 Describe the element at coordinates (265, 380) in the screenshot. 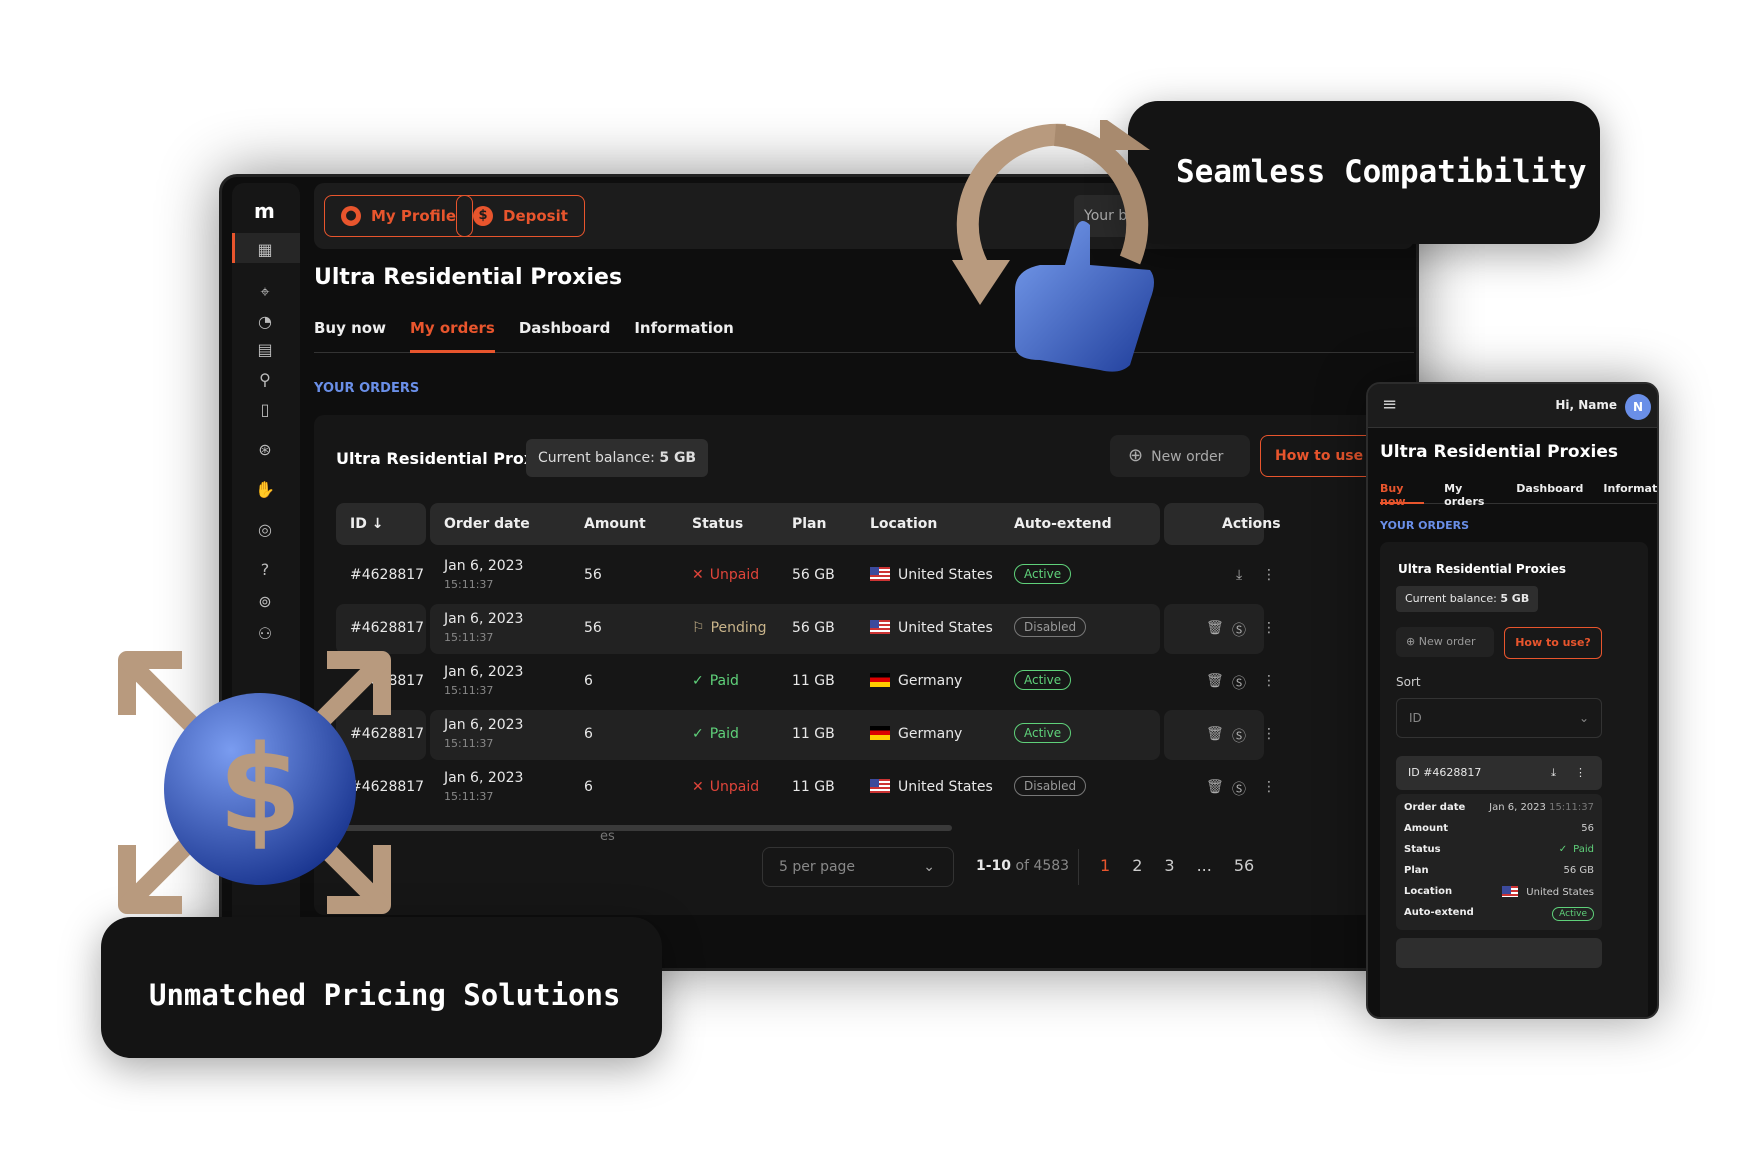

I see `user-location-icon: ⚲` at that location.